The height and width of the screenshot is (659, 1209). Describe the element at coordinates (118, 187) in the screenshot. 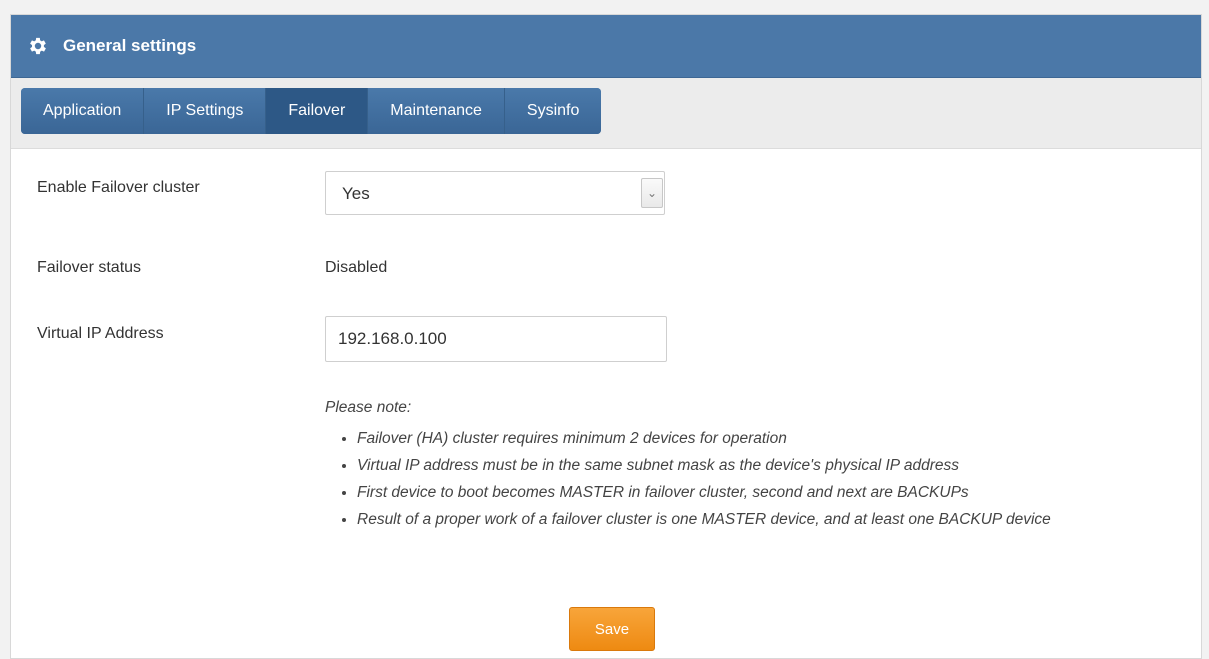

I see `enable-failover-label: Enable Failover cluster` at that location.